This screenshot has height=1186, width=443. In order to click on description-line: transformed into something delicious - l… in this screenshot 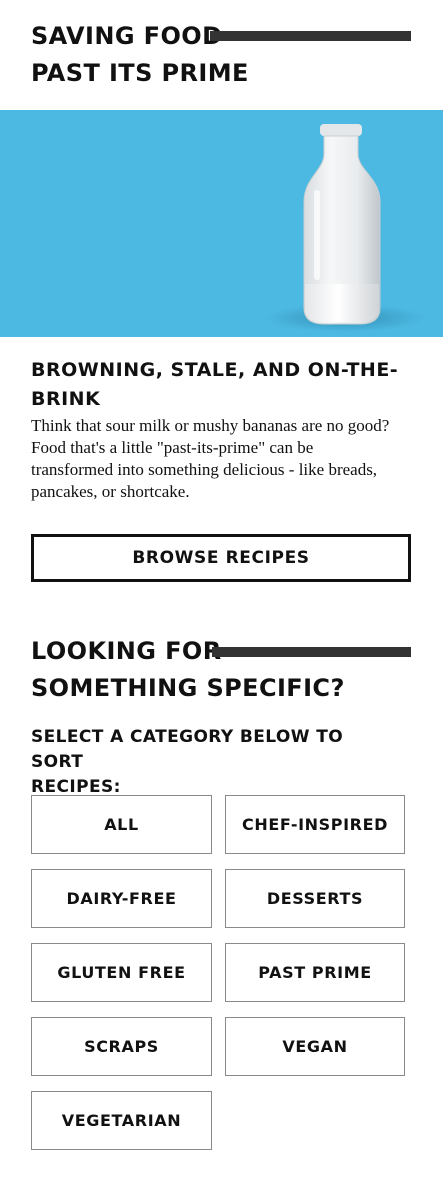, I will do `click(204, 469)`.